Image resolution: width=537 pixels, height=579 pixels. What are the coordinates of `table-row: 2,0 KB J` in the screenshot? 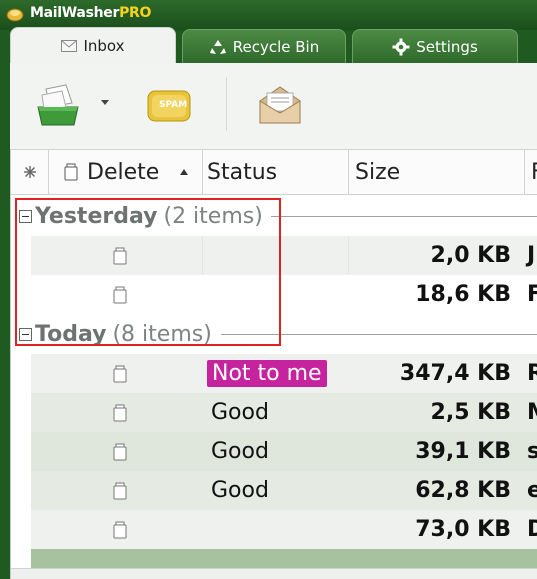 It's located at (284, 255).